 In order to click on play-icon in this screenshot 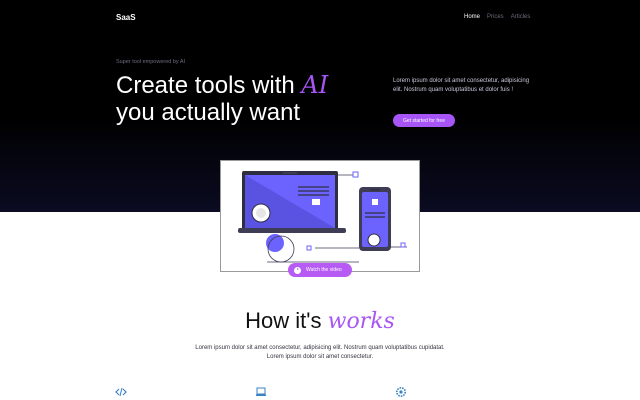, I will do `click(297, 270)`.